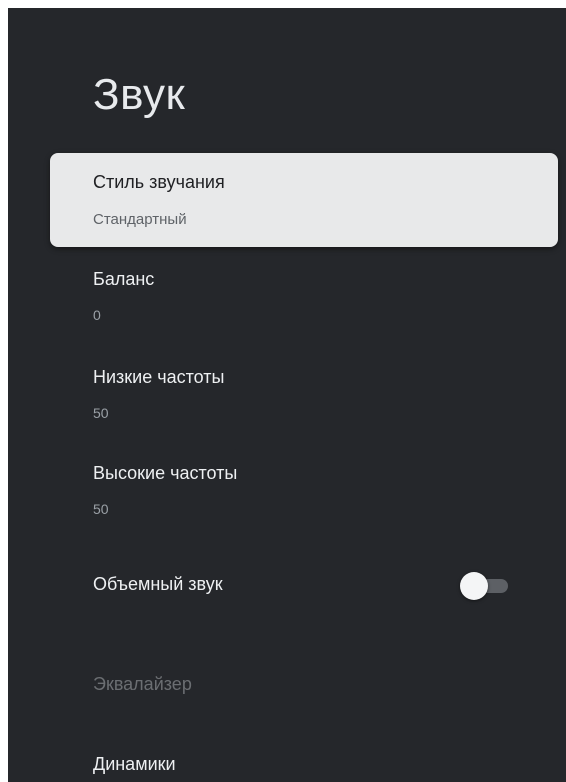  I want to click on setting-speakers: Динамики, so click(304, 762).